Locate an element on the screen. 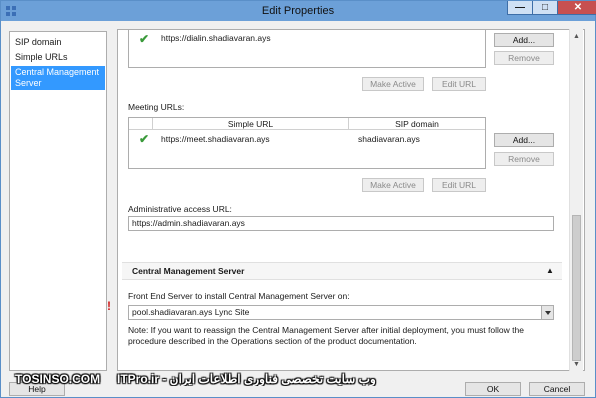  minimize-icon: — is located at coordinates (520, 7).